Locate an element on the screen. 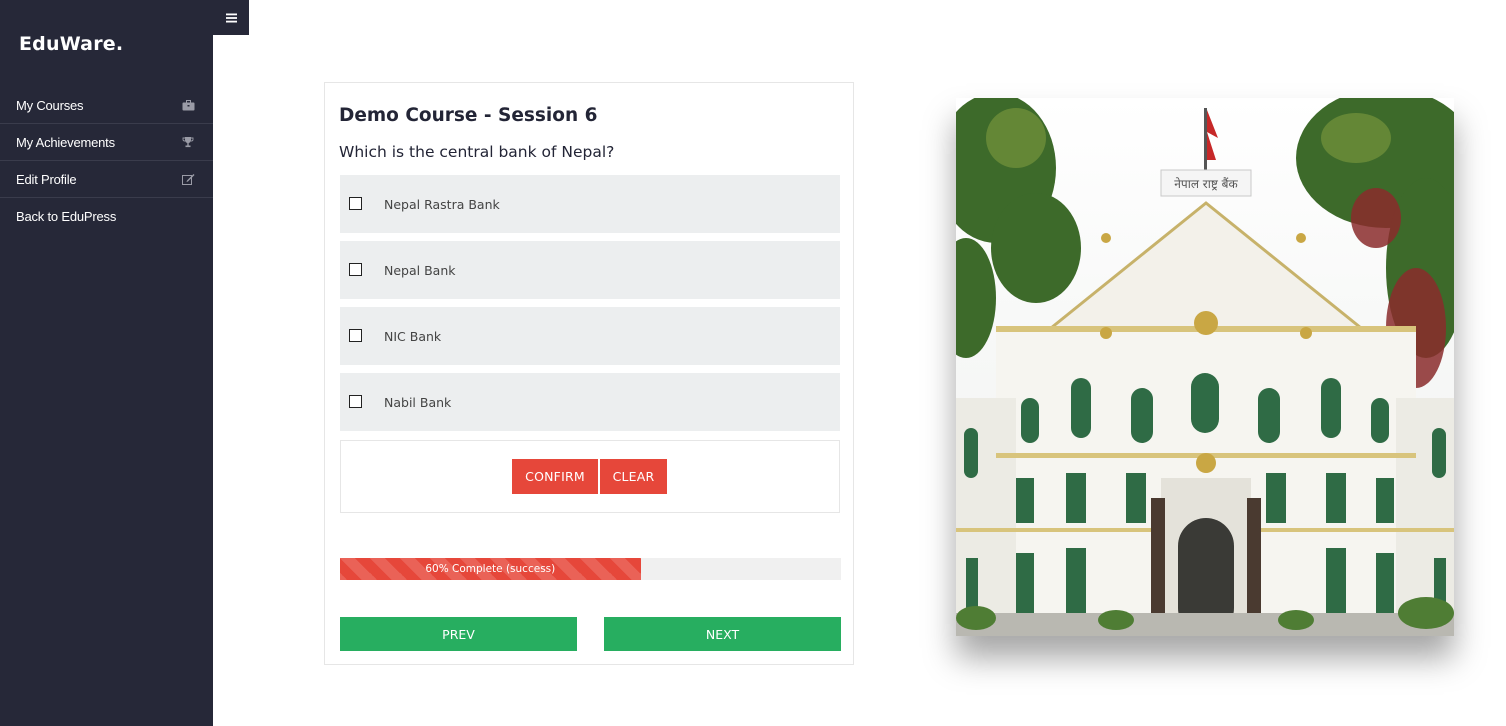  briefcase-icon is located at coordinates (188, 105).